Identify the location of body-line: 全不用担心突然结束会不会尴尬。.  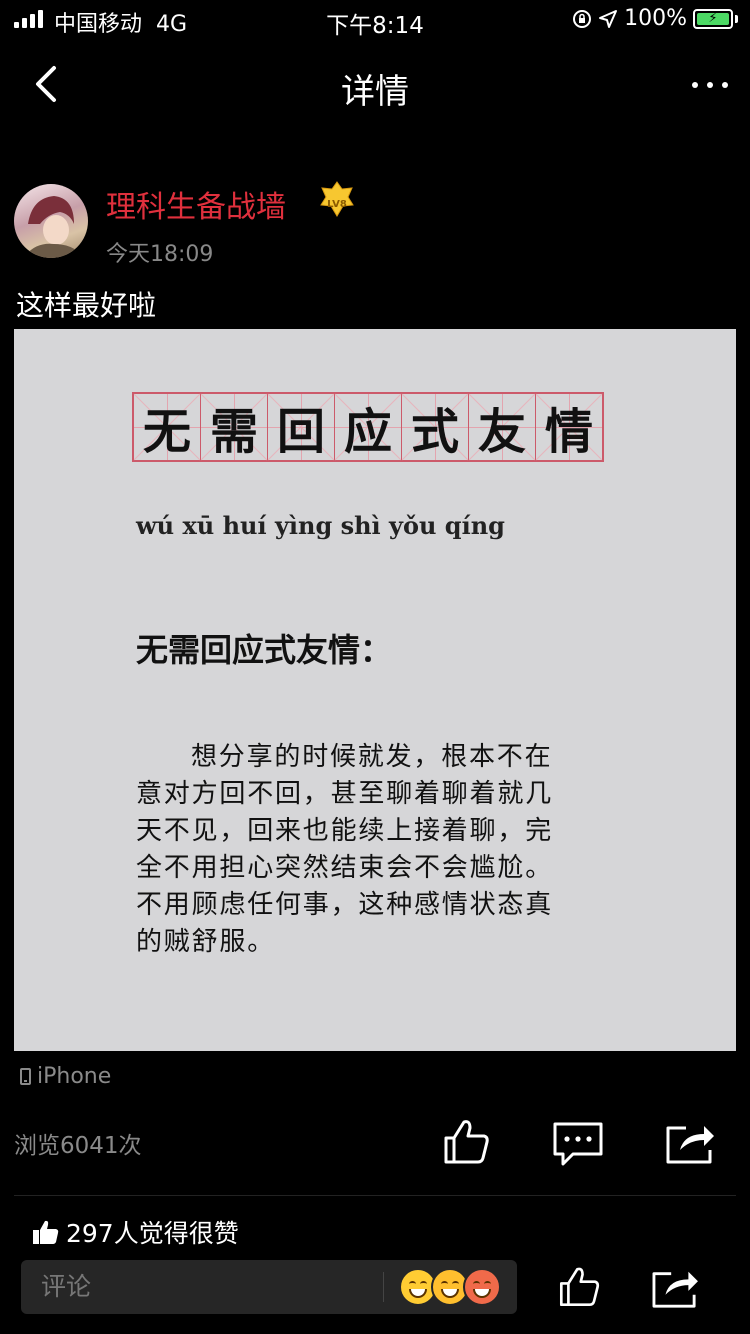
(345, 868).